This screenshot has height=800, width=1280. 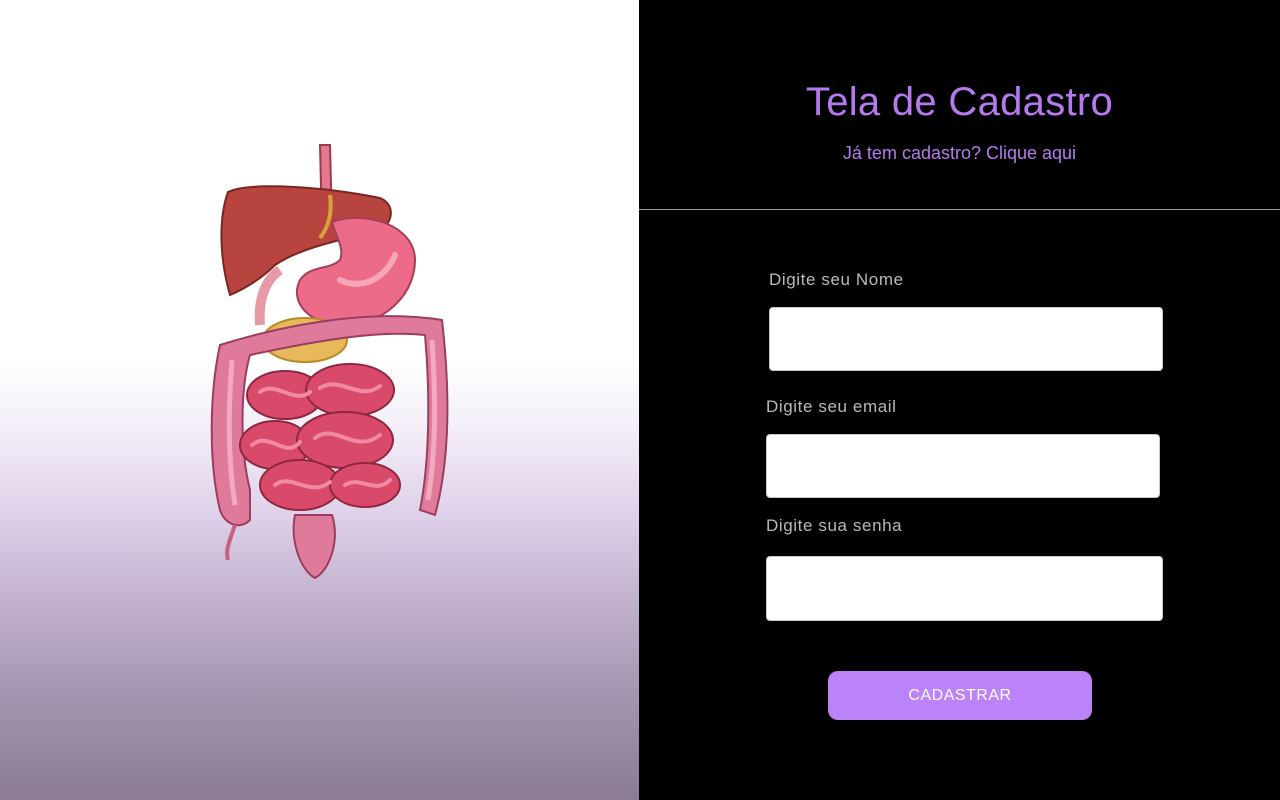 I want to click on email-input, so click(x=963, y=466).